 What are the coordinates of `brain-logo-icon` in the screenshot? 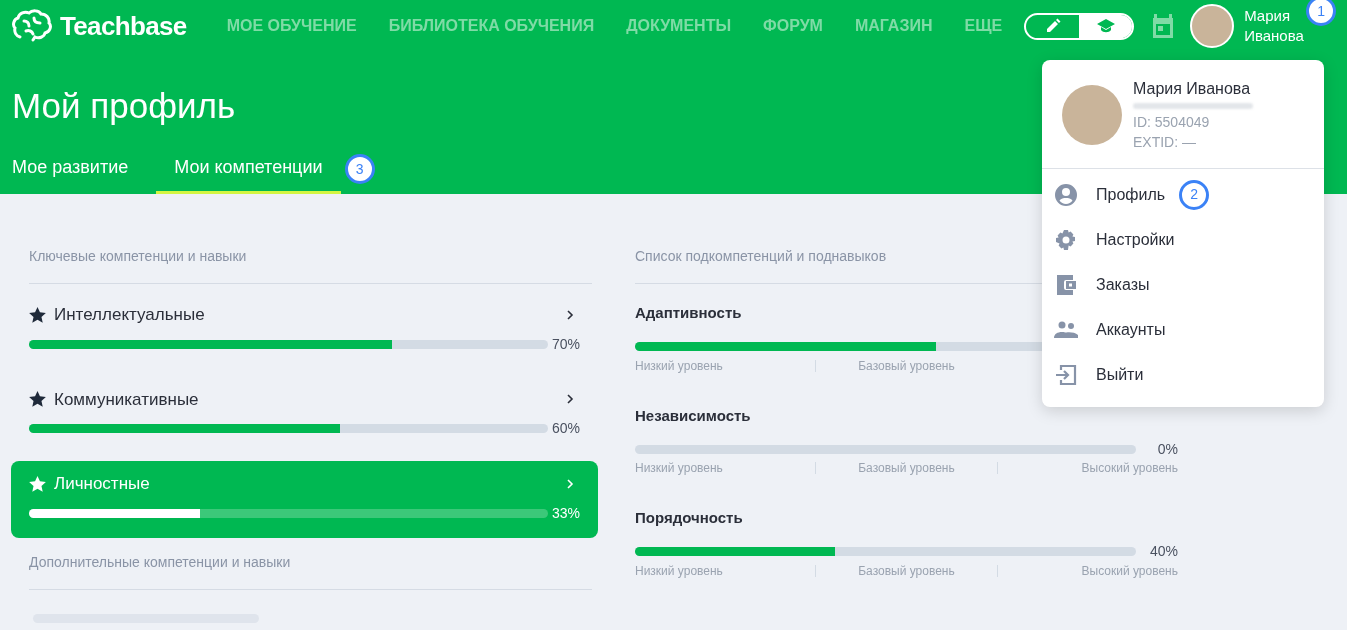 It's located at (32, 26).